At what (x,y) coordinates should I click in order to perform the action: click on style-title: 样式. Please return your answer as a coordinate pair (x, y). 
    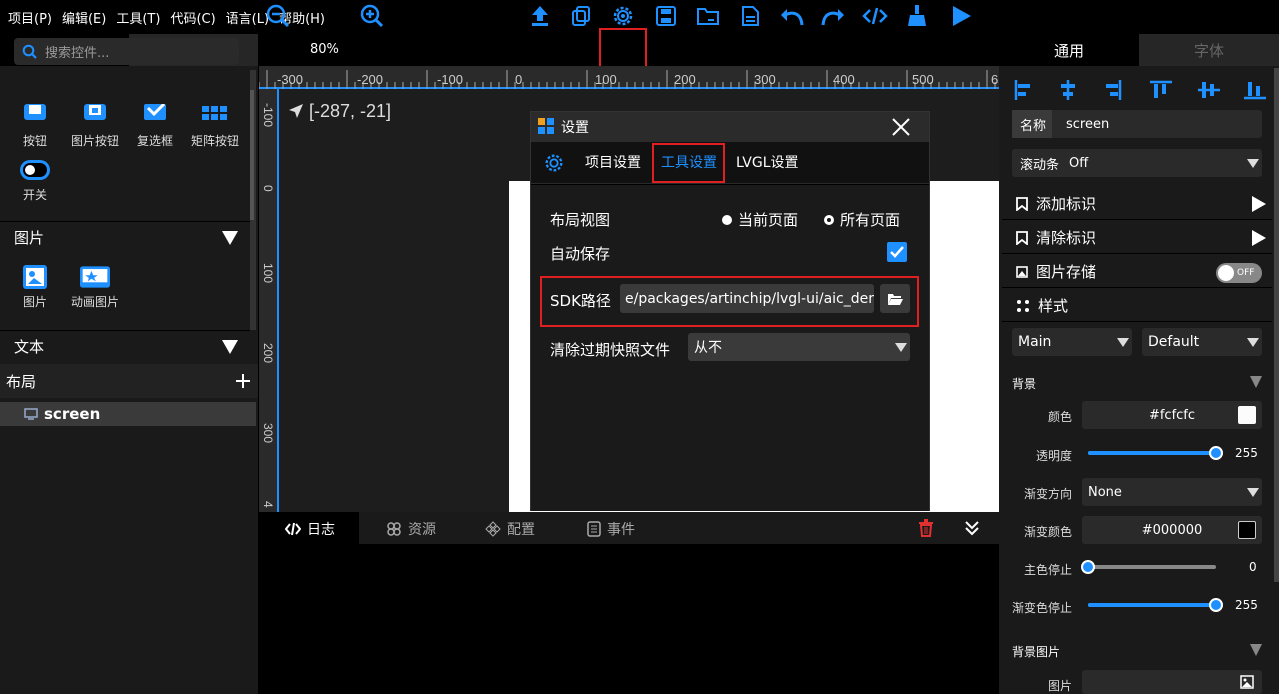
    Looking at the image, I should click on (1053, 306).